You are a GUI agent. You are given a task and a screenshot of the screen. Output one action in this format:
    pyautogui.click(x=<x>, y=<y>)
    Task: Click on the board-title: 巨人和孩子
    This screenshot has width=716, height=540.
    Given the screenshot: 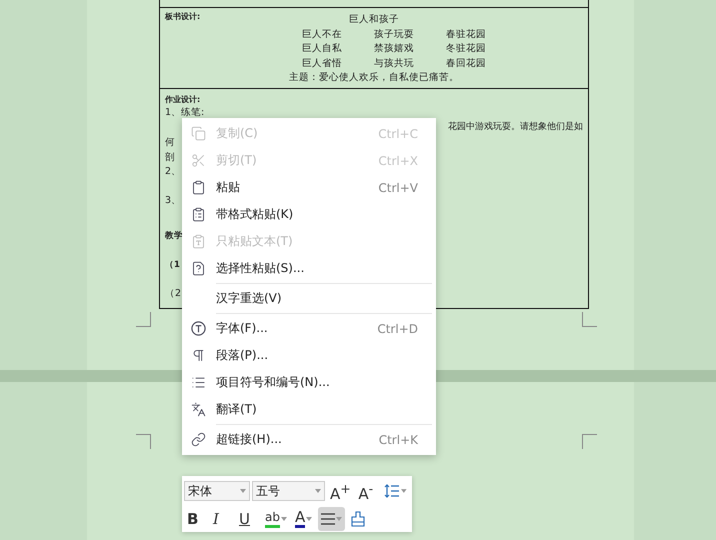 What is the action you would take?
    pyautogui.click(x=374, y=20)
    